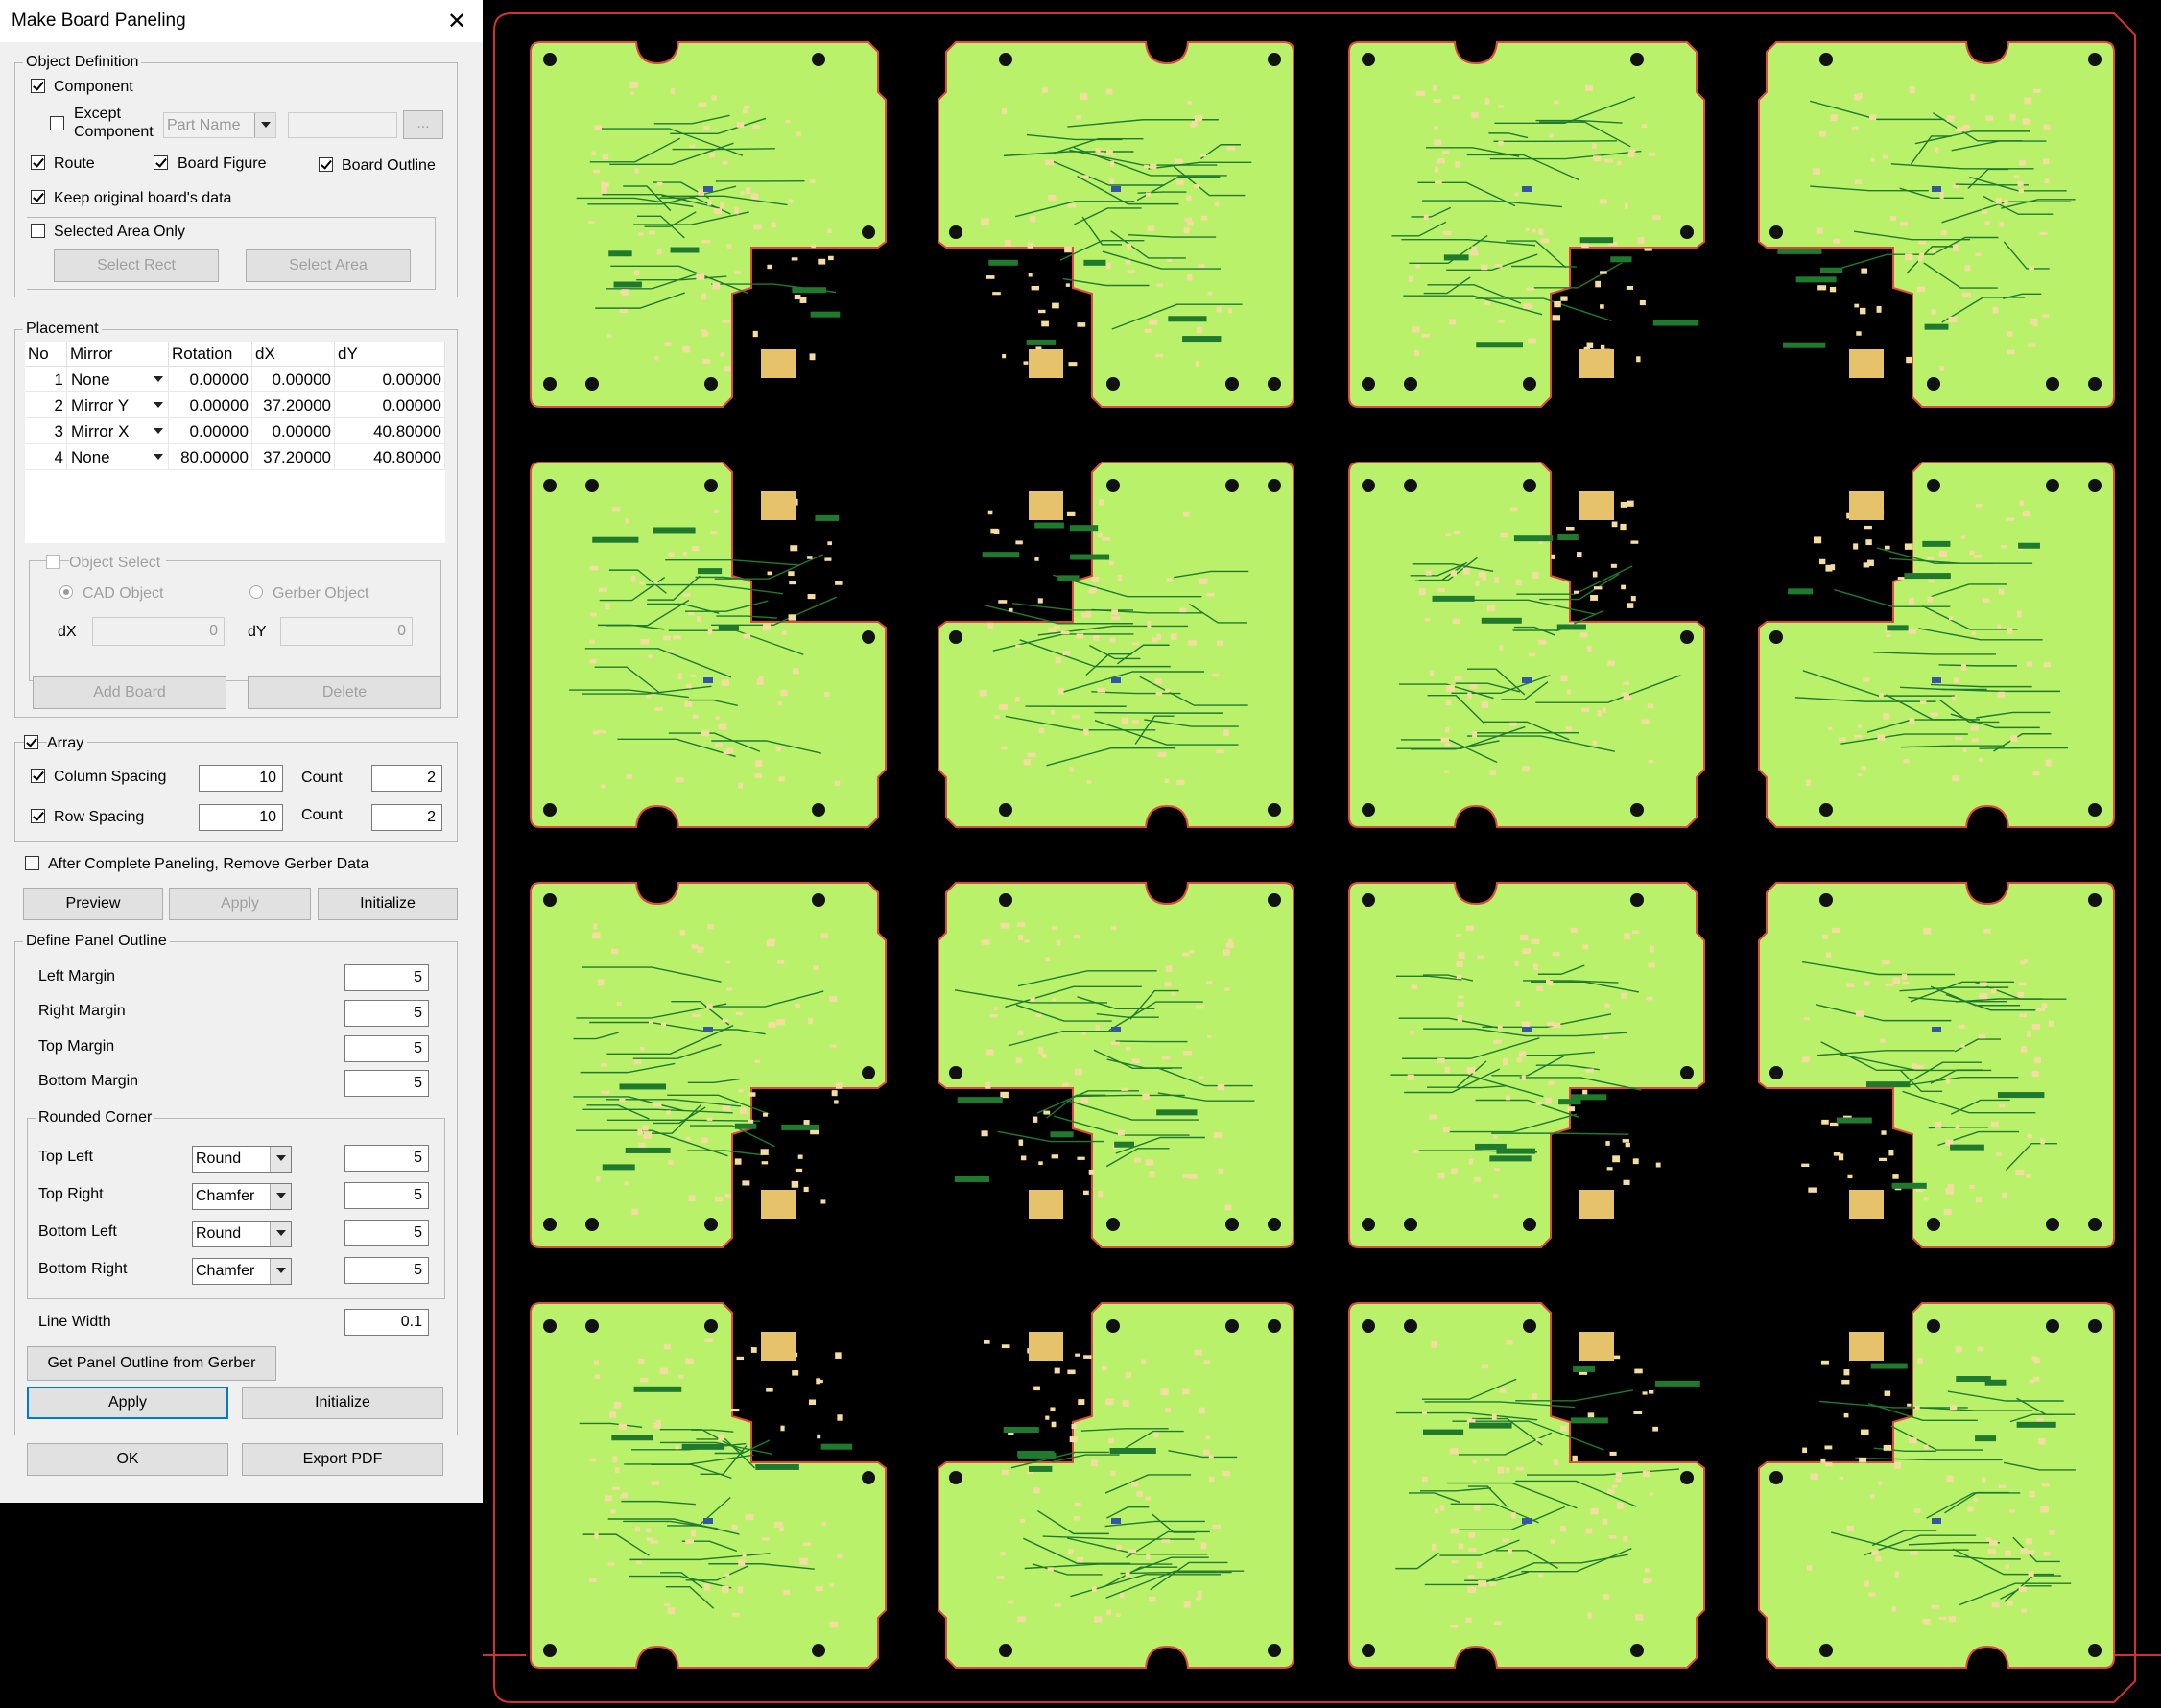  What do you see at coordinates (387, 1083) in the screenshot?
I see `bottom-margin-field: 5` at bounding box center [387, 1083].